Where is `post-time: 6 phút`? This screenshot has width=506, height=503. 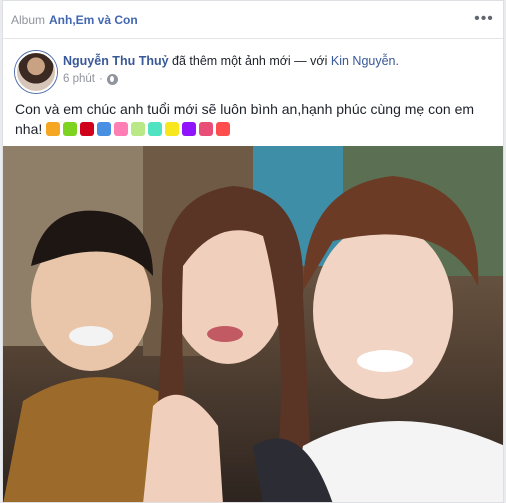 post-time: 6 phút is located at coordinates (79, 79).